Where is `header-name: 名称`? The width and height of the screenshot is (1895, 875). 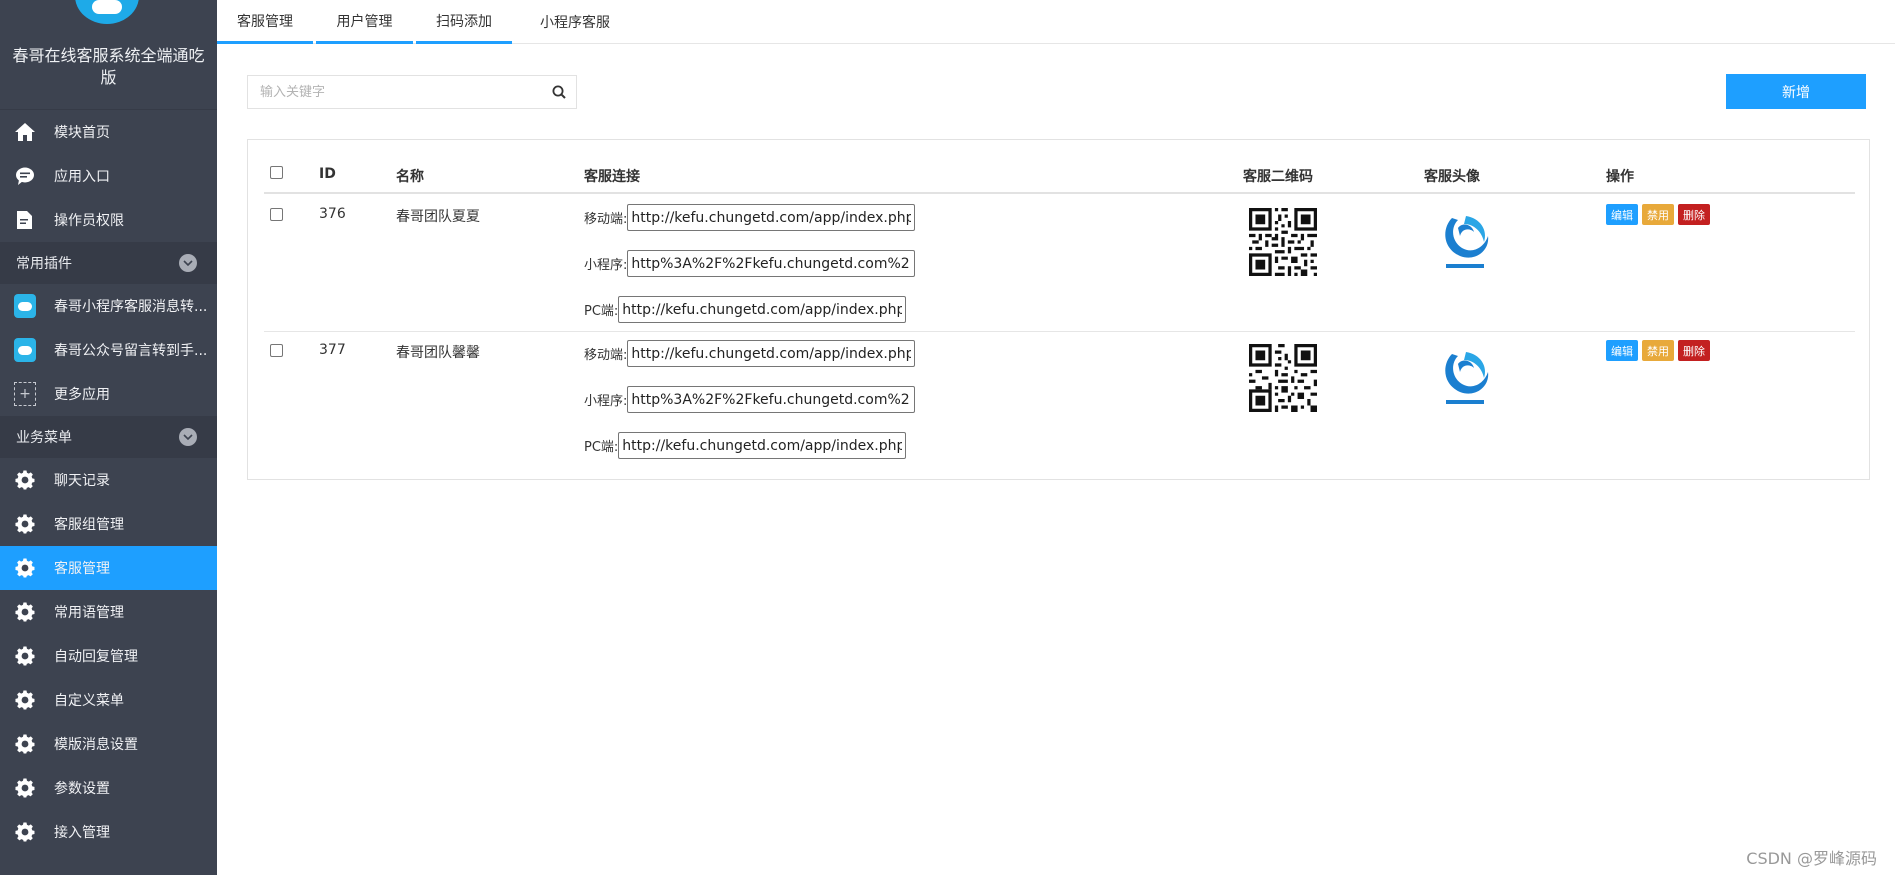 header-name: 名称 is located at coordinates (410, 177).